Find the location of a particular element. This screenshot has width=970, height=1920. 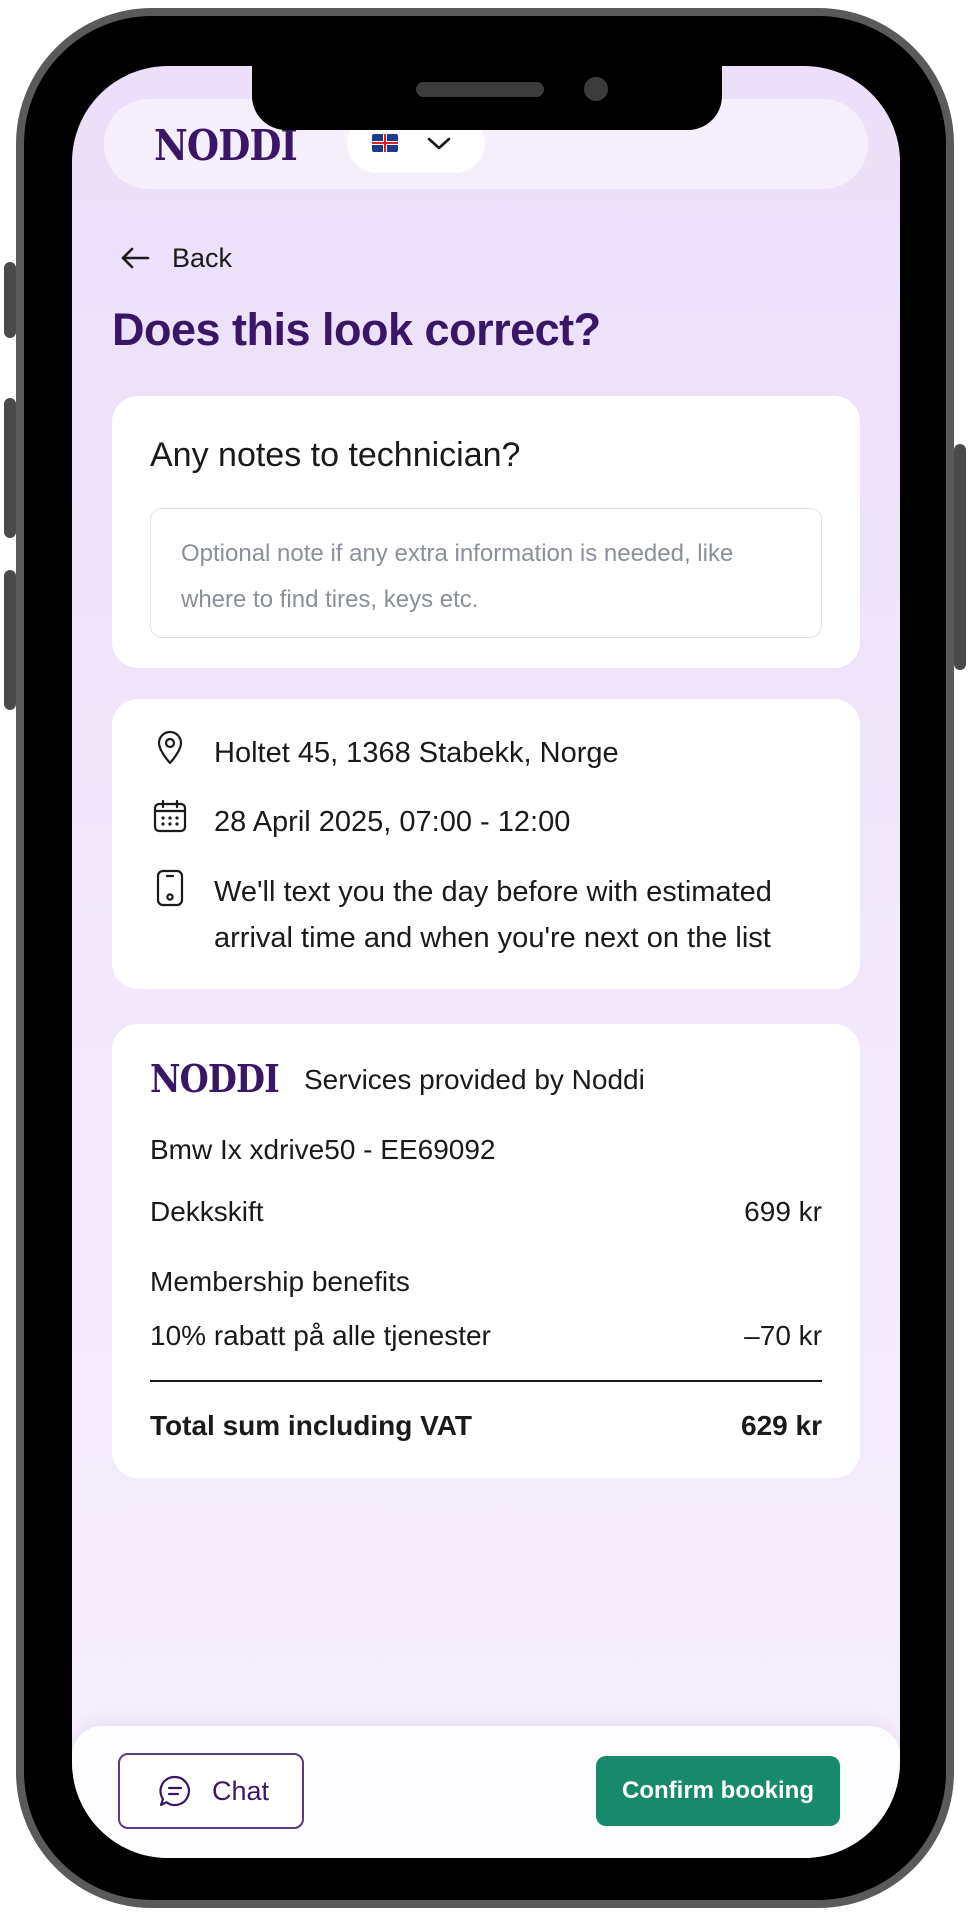

service-name: Dekkskift is located at coordinates (207, 1211).